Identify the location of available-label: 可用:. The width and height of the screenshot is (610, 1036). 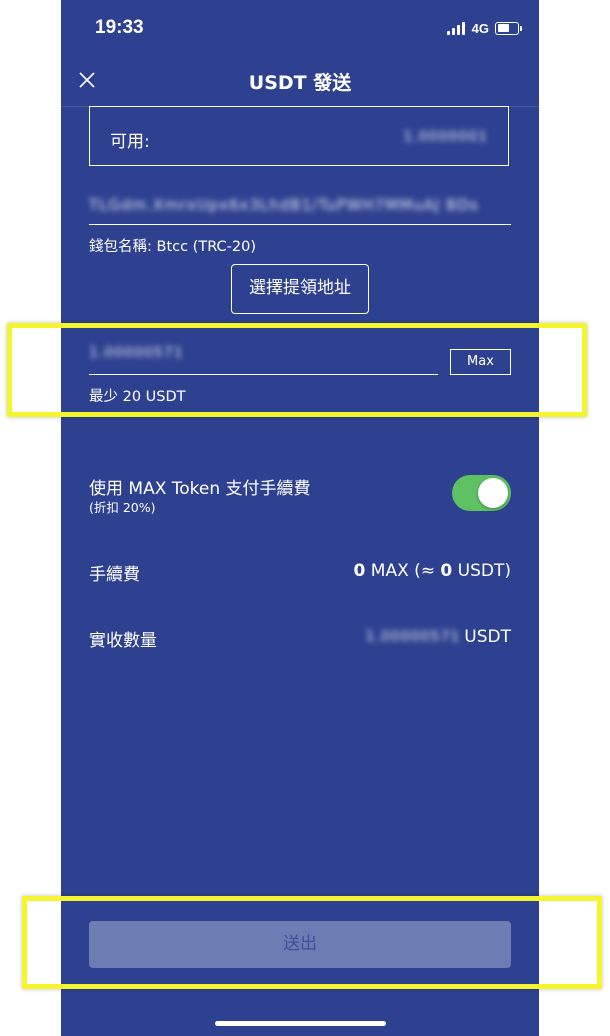
(130, 142).